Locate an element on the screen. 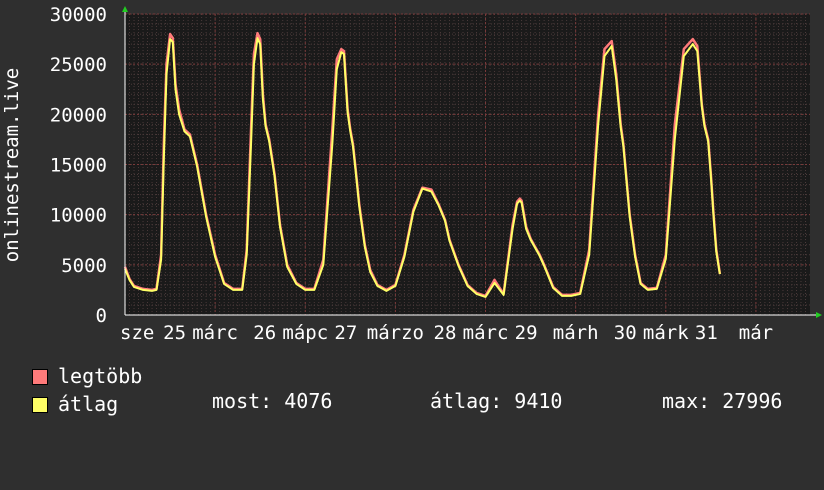 The height and width of the screenshot is (490, 824). y-tick-labels: 0 5000 10000 15000 20000 25000 30000 is located at coordinates (78, 165).